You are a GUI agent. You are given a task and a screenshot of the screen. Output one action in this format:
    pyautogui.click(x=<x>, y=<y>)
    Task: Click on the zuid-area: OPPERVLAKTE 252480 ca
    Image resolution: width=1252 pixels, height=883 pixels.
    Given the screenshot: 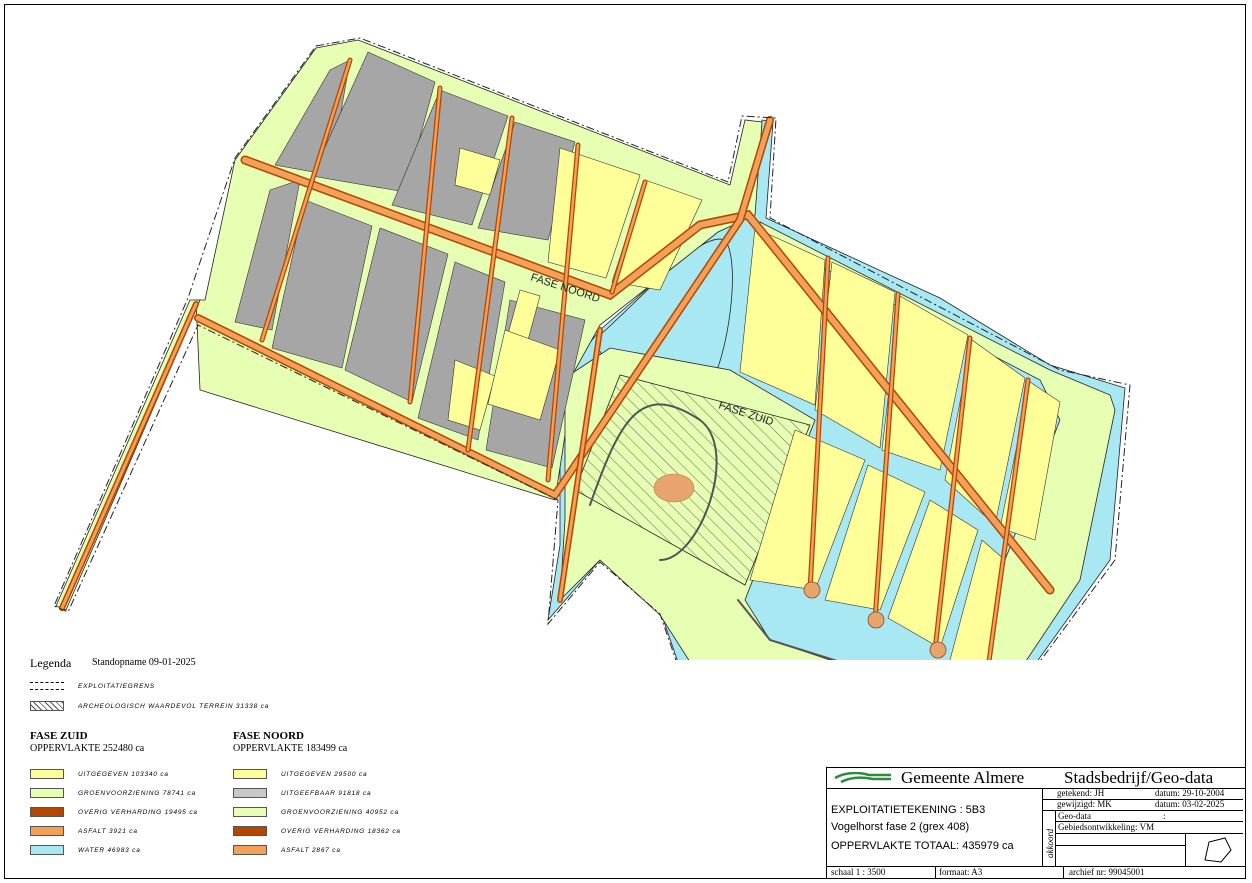 What is the action you would take?
    pyautogui.click(x=87, y=748)
    